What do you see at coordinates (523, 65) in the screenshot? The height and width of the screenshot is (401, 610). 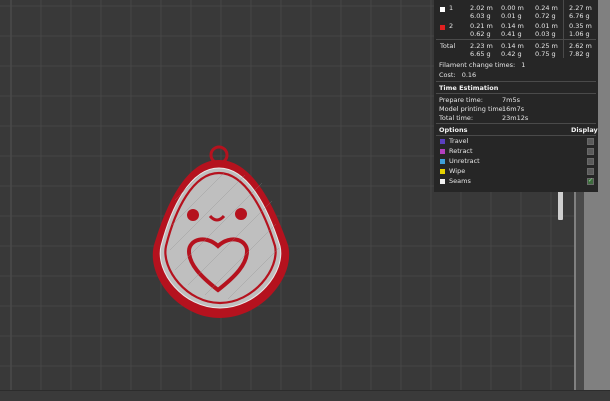 I see `filament-change-value: 1` at bounding box center [523, 65].